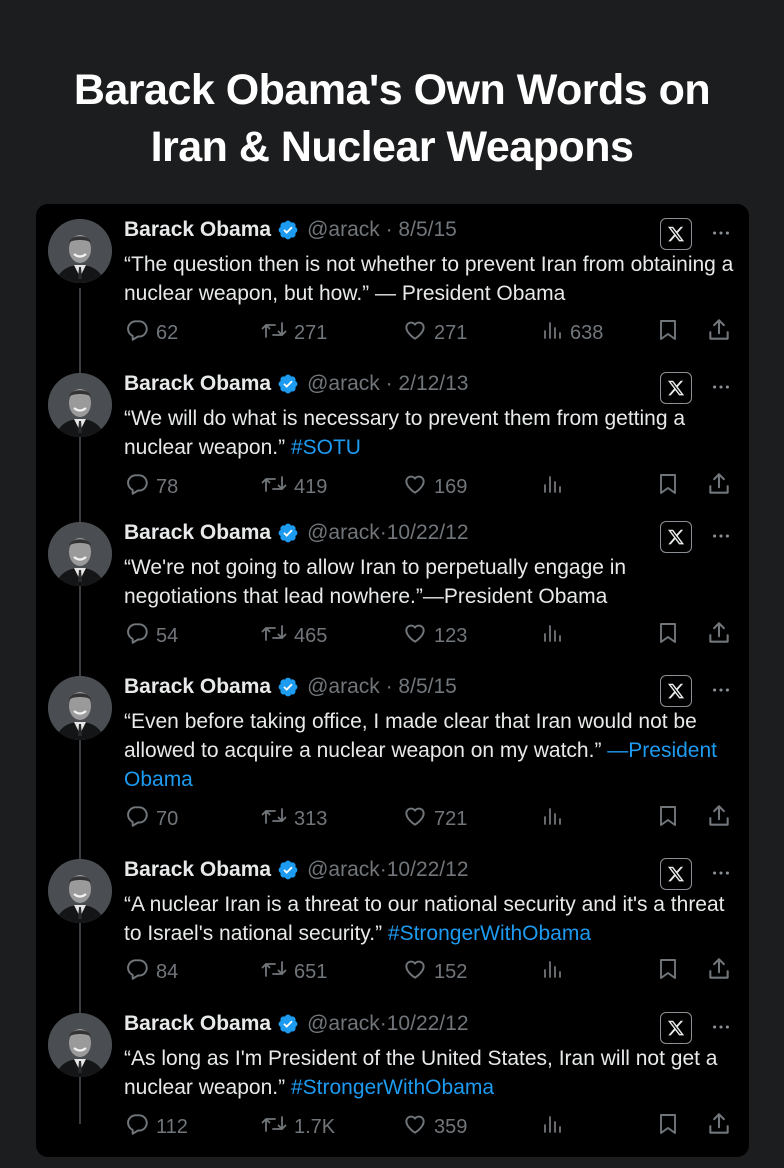 Image resolution: width=784 pixels, height=1168 pixels. Describe the element at coordinates (151, 636) in the screenshot. I see `reply-button: 54` at that location.